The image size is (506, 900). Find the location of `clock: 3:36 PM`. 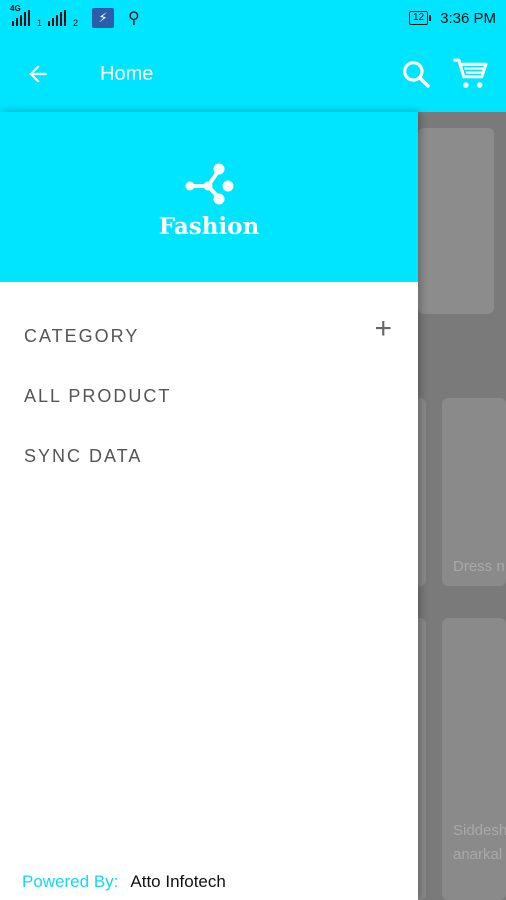

clock: 3:36 PM is located at coordinates (468, 18).